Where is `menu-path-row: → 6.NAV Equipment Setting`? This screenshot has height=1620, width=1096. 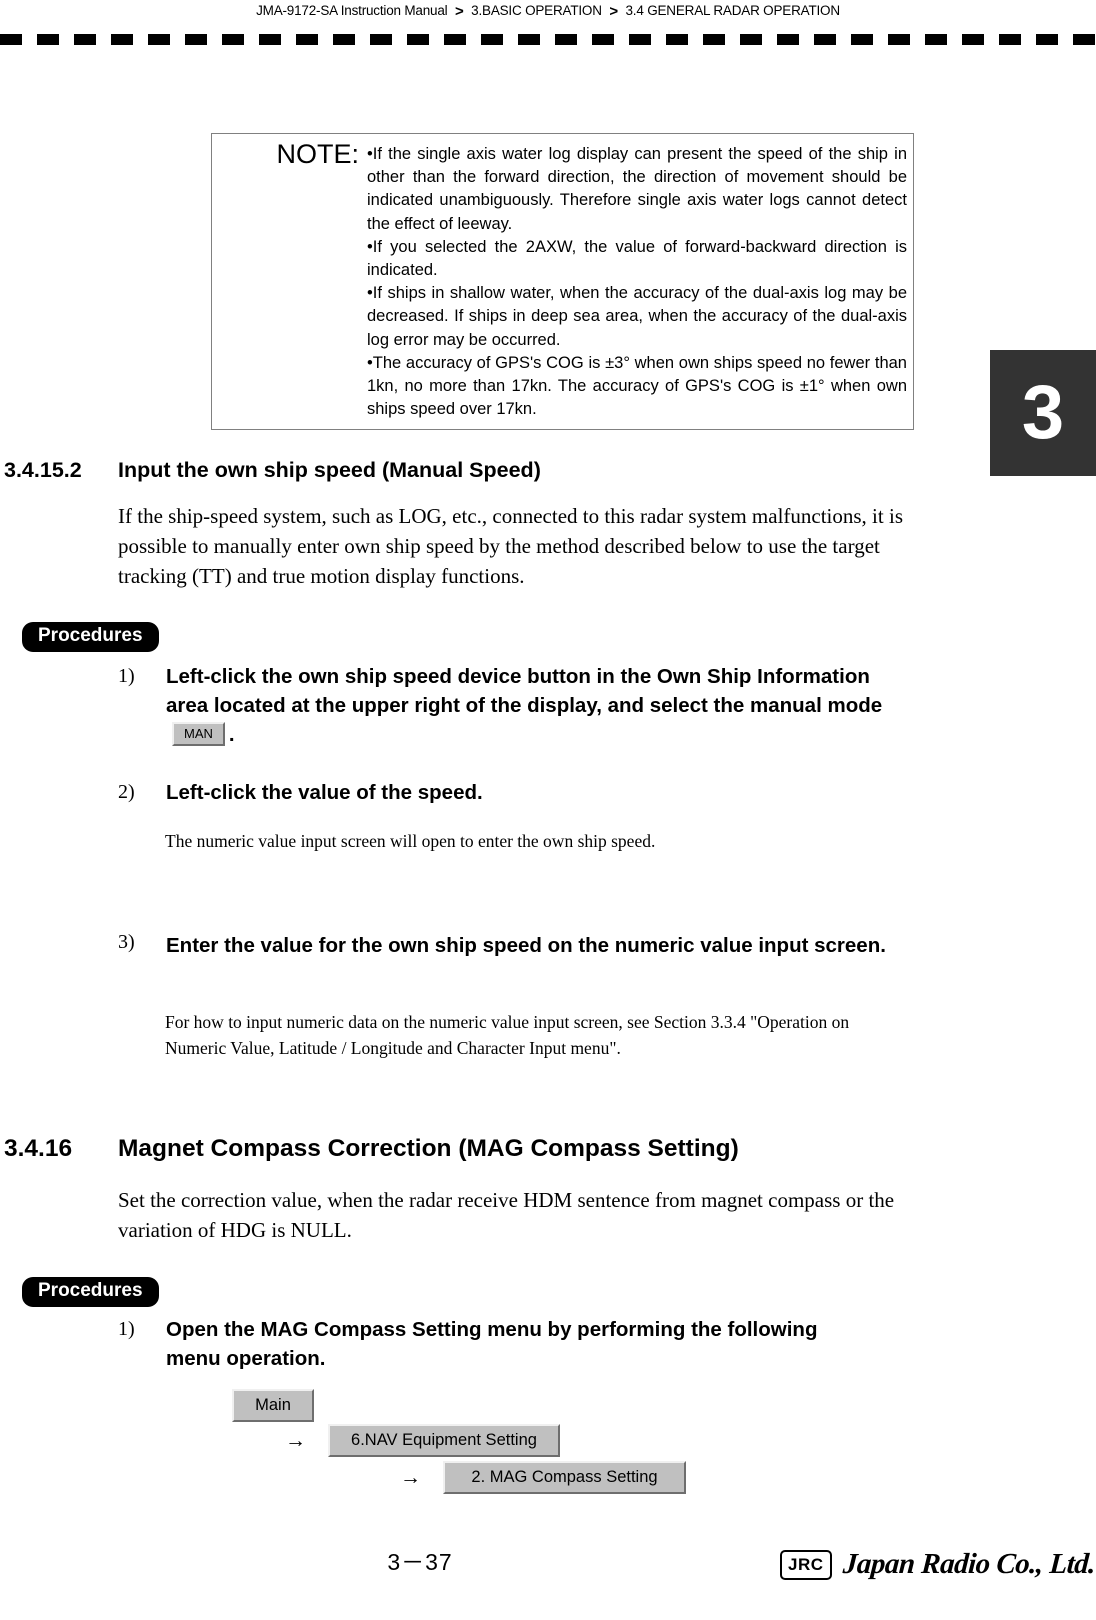
menu-path-row: → 6.NAV Equipment Setting is located at coordinates (422, 1440).